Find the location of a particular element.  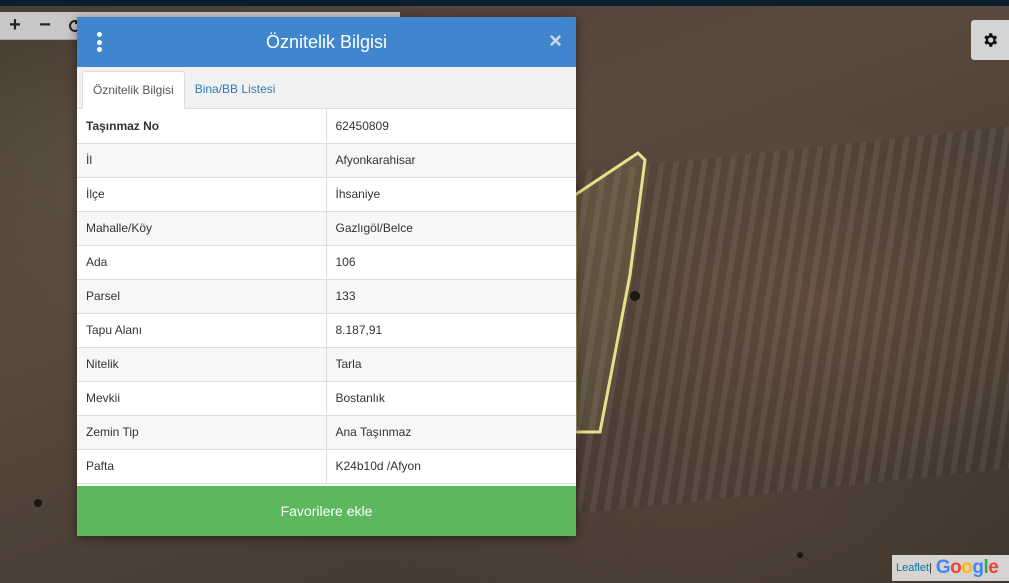

table-row: İl Afyonkarahisar is located at coordinates (326, 160).